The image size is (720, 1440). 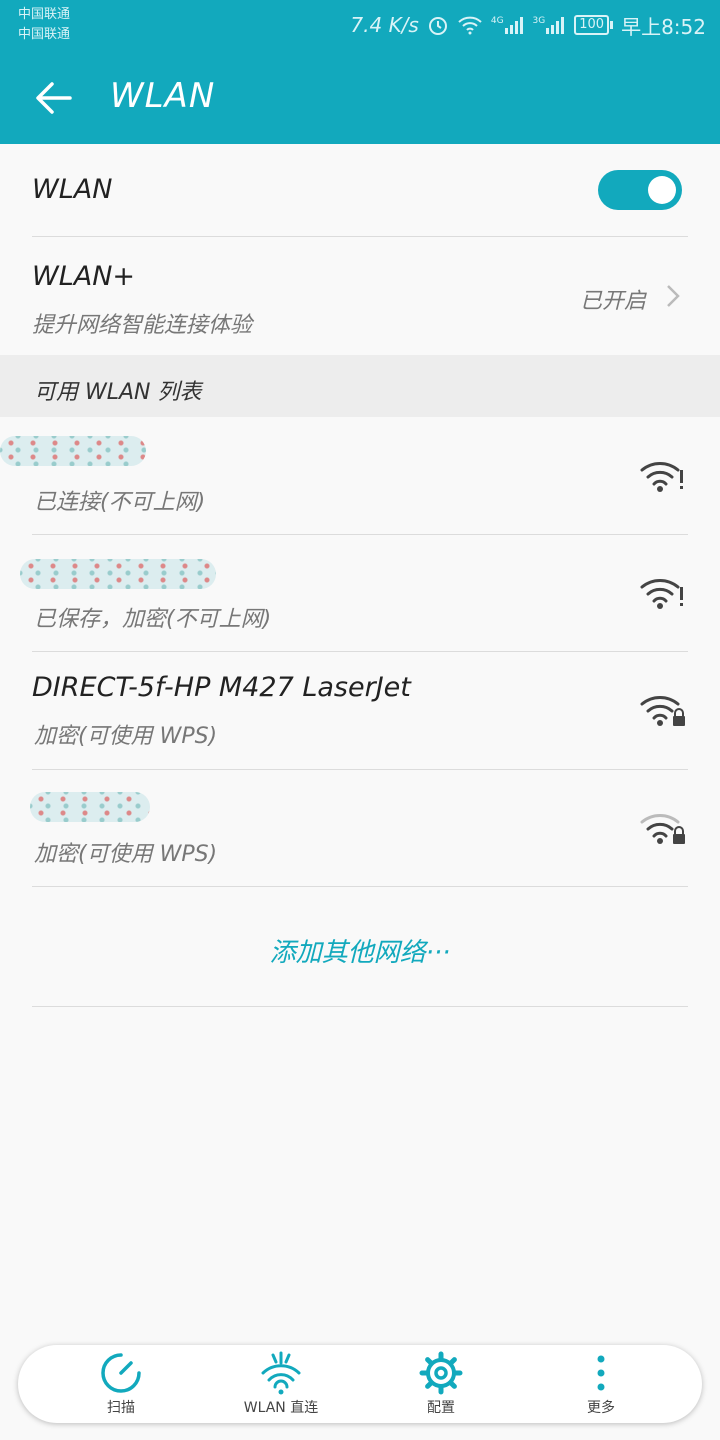 What do you see at coordinates (120, 502) in the screenshot?
I see `network-state: 已连接(不可上网)` at bounding box center [120, 502].